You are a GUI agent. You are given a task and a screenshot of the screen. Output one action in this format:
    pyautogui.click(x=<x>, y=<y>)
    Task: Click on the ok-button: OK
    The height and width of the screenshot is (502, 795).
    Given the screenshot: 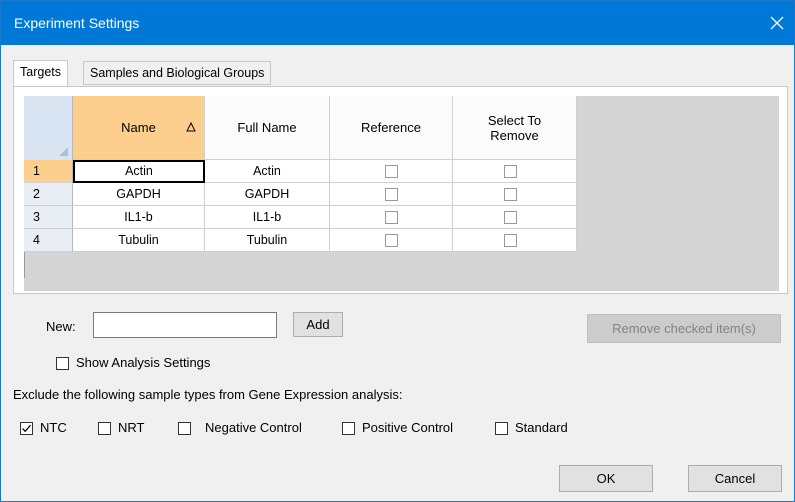 What is the action you would take?
    pyautogui.click(x=606, y=478)
    